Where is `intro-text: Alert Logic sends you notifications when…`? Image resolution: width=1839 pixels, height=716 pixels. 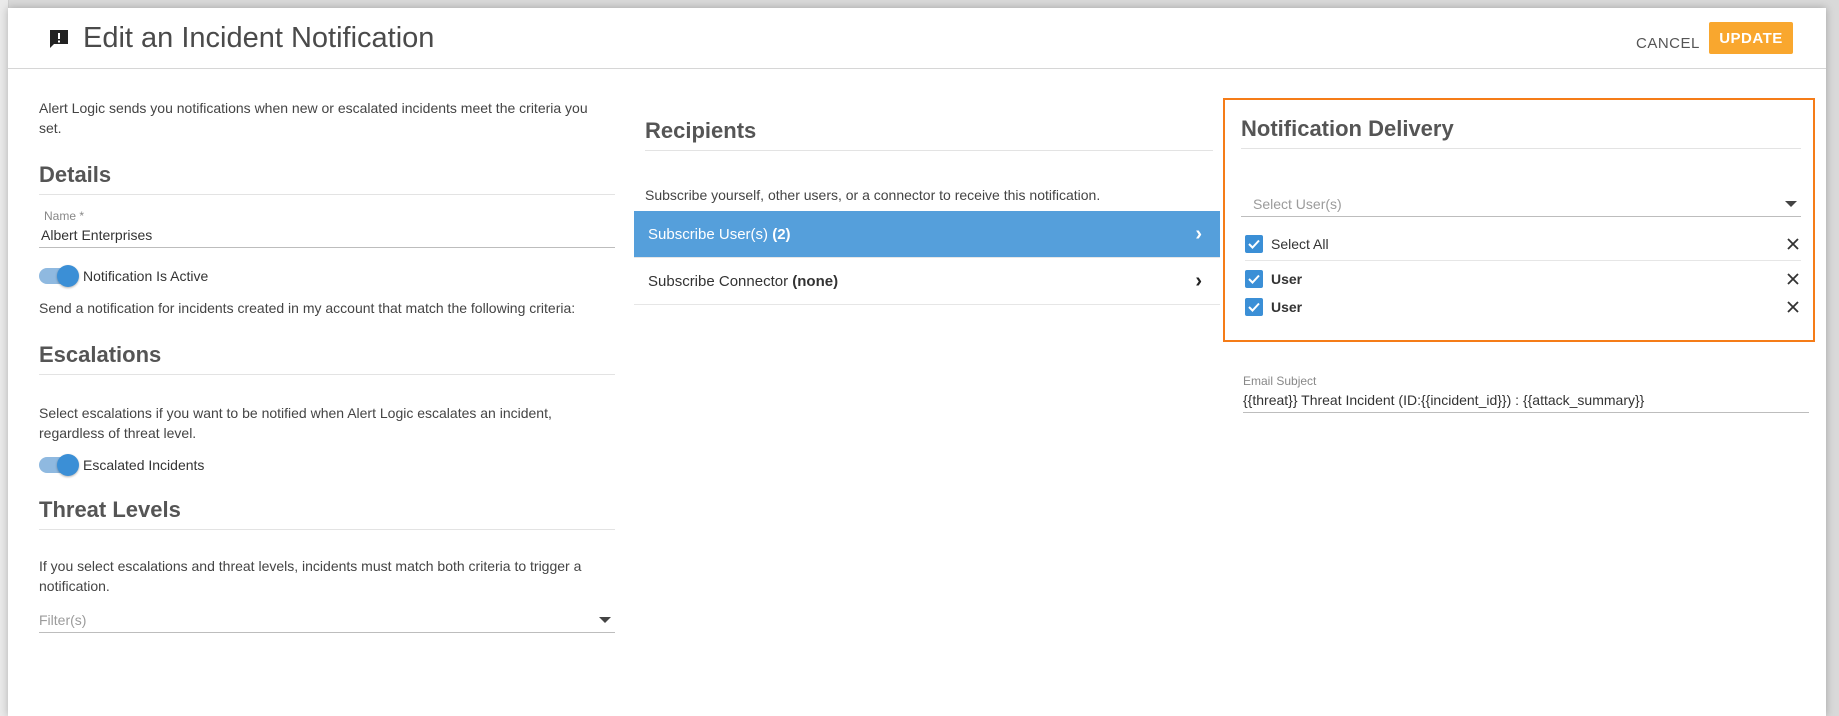 intro-text: Alert Logic sends you notifications when… is located at coordinates (313, 118).